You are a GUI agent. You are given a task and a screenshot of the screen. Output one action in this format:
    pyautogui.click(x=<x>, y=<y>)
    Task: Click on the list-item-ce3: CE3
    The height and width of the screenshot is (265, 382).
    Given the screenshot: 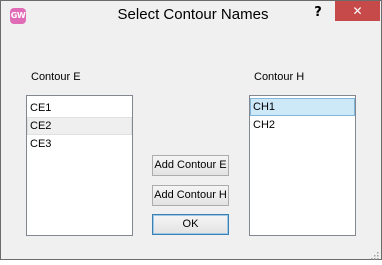 What is the action you would take?
    pyautogui.click(x=79, y=144)
    